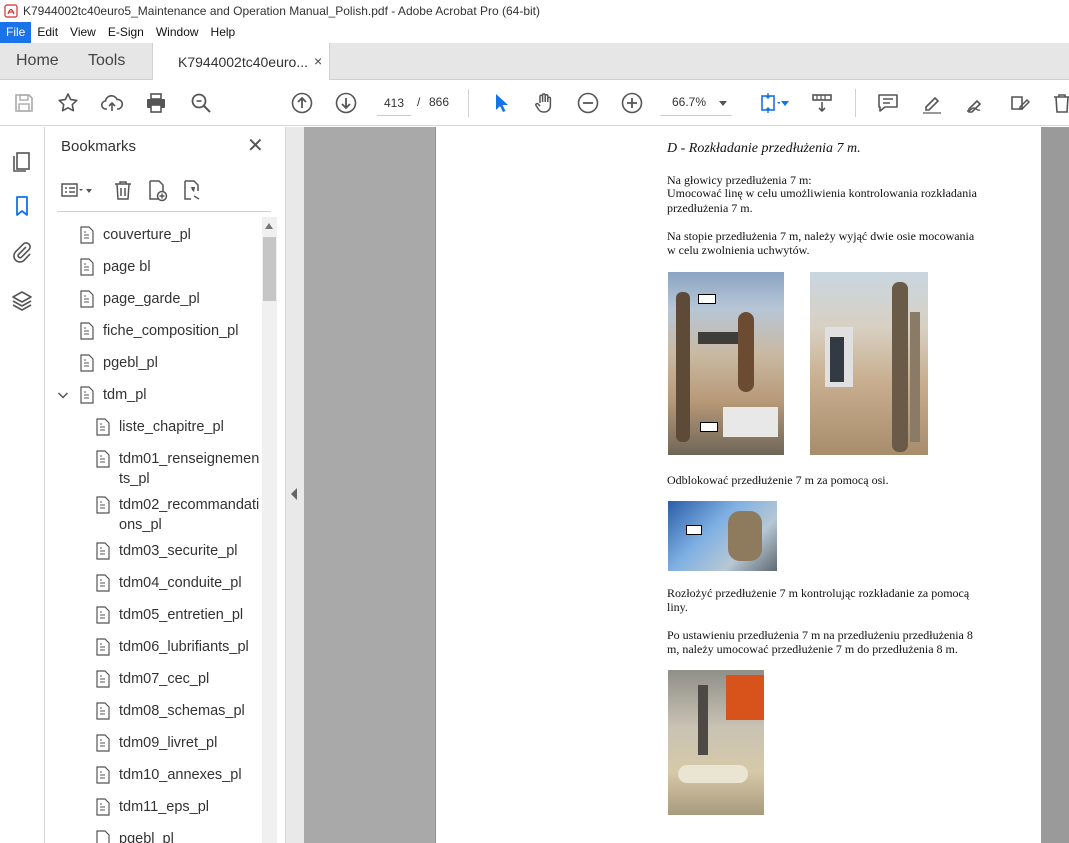 This screenshot has height=843, width=1069. I want to click on bookmark-label: page bl, so click(127, 267).